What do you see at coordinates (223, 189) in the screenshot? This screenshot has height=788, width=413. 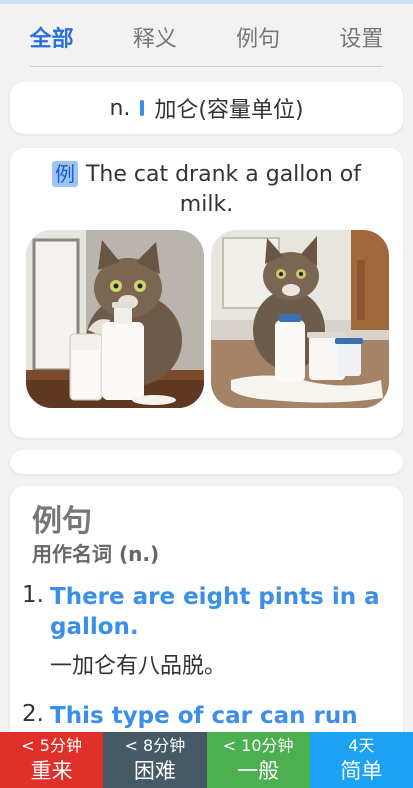 I see `example-sentence: The cat drank a gallon of milk.` at bounding box center [223, 189].